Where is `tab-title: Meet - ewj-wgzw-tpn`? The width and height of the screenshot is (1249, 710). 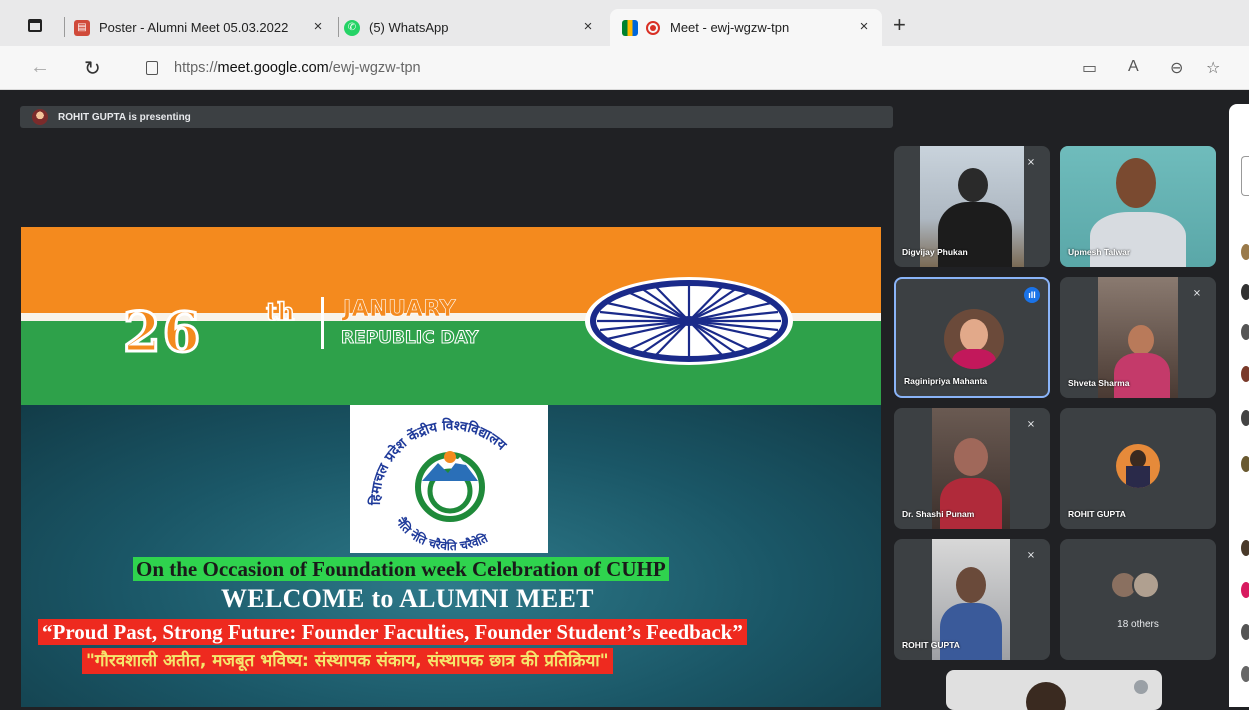
tab-title: Meet - ewj-wgzw-tpn is located at coordinates (730, 27).